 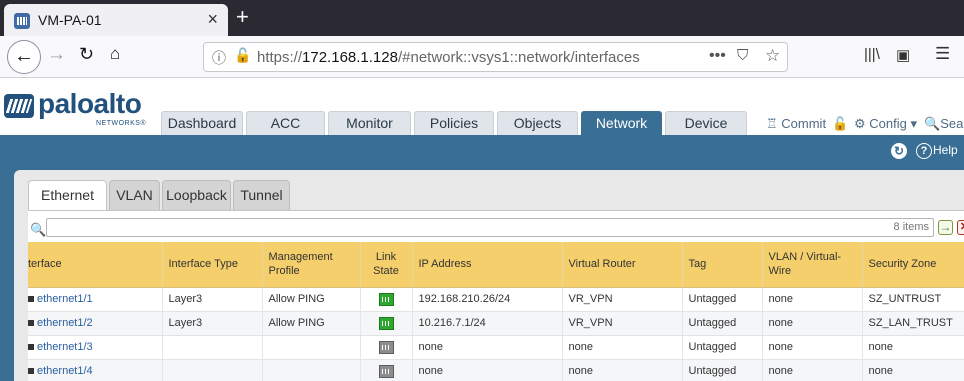 What do you see at coordinates (86, 54) in the screenshot?
I see `reload-icon: ↻` at bounding box center [86, 54].